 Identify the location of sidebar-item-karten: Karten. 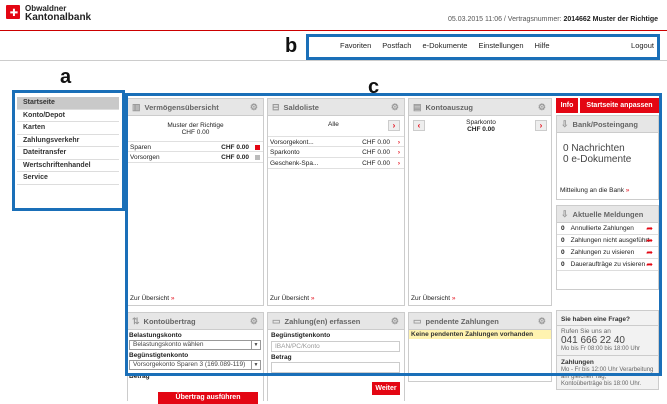
(68, 128).